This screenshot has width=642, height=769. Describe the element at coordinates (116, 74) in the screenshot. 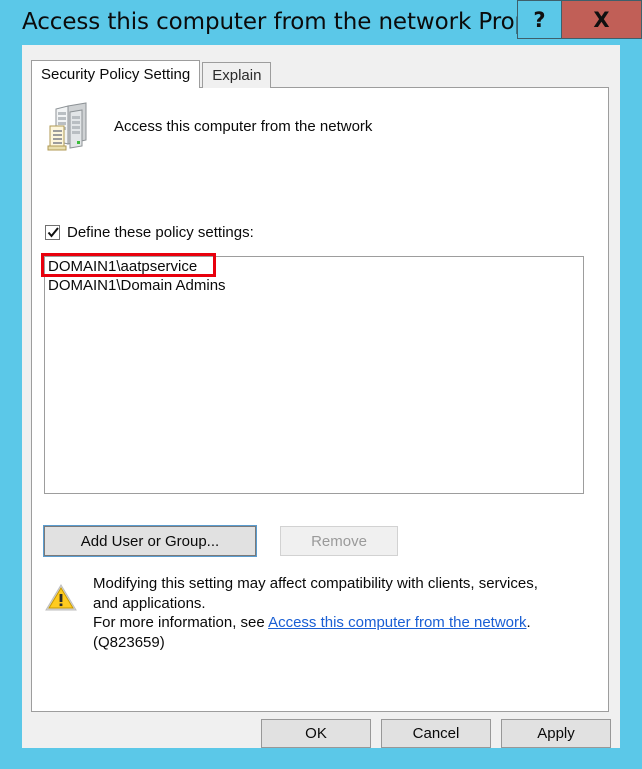

I see `tab-security-policy-setting: Security Policy Setting` at that location.